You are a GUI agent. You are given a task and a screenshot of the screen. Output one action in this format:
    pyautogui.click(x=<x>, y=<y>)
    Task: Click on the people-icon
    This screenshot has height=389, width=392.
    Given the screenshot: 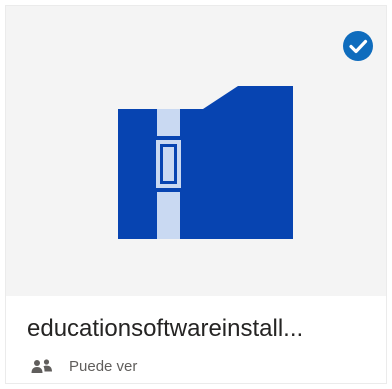 What is the action you would take?
    pyautogui.click(x=41, y=366)
    